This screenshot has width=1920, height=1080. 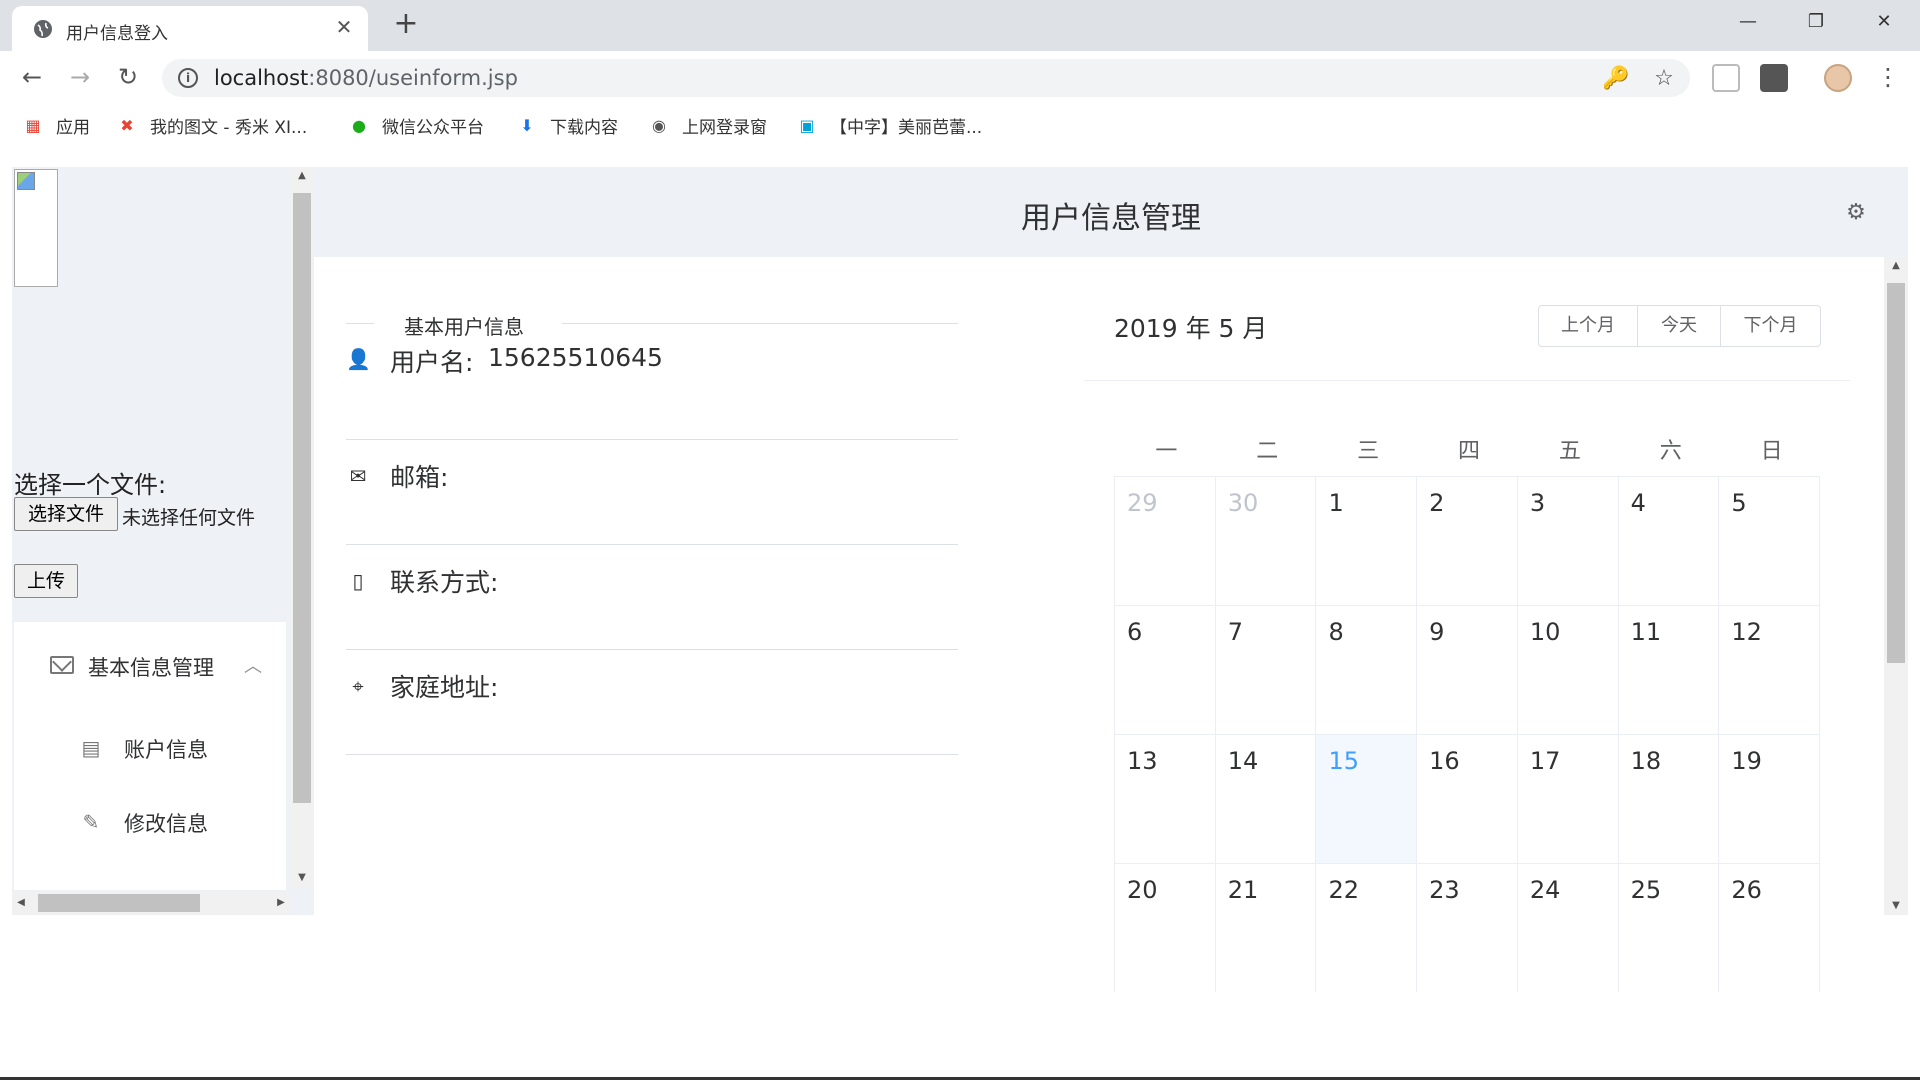 What do you see at coordinates (281, 903) in the screenshot?
I see `scroll-right-icon: ▶` at bounding box center [281, 903].